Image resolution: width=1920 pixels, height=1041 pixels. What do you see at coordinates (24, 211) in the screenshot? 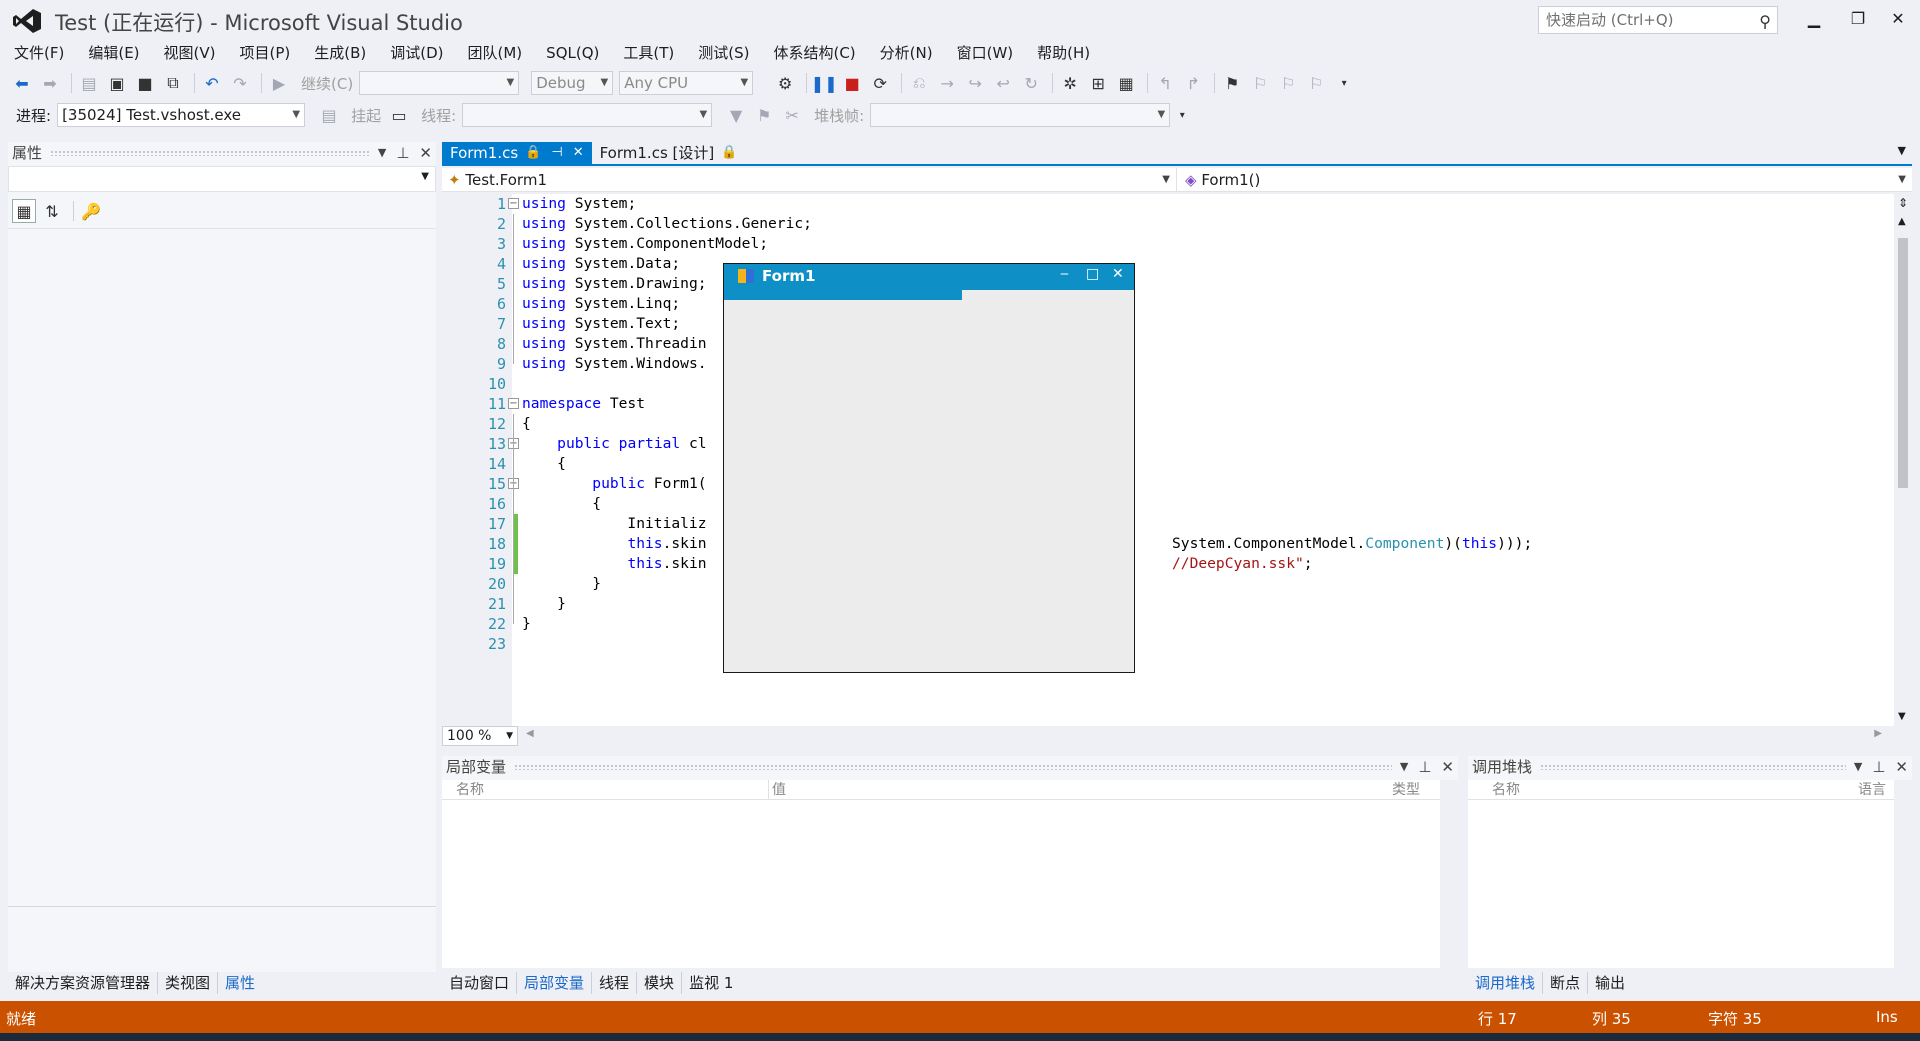
I see `categorized-icon: ▦` at bounding box center [24, 211].